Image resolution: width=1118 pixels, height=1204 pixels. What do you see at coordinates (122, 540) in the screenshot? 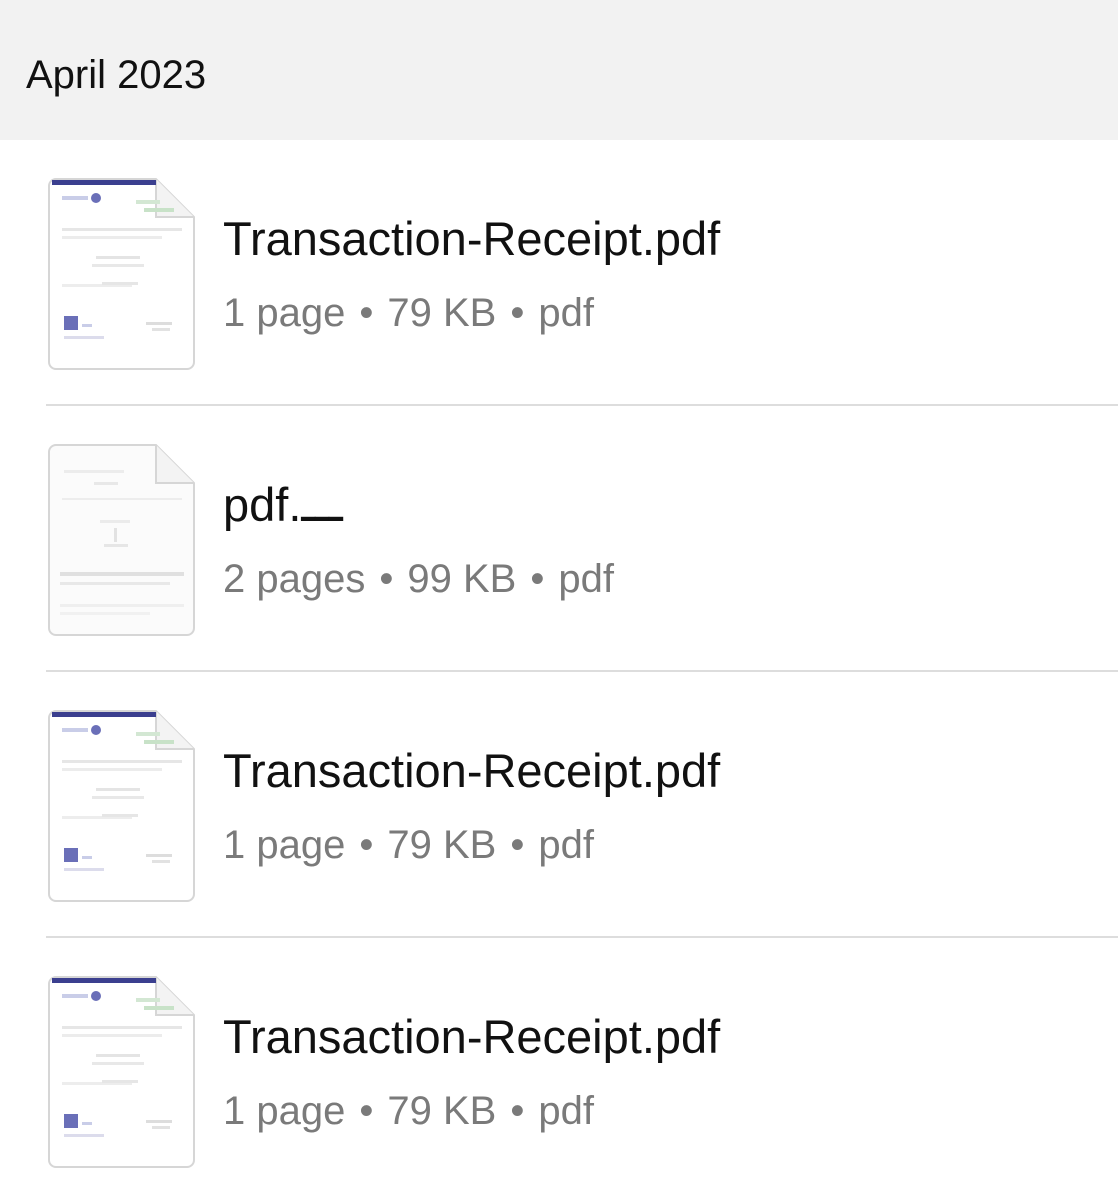
I see `document-thumbnail-icon` at bounding box center [122, 540].